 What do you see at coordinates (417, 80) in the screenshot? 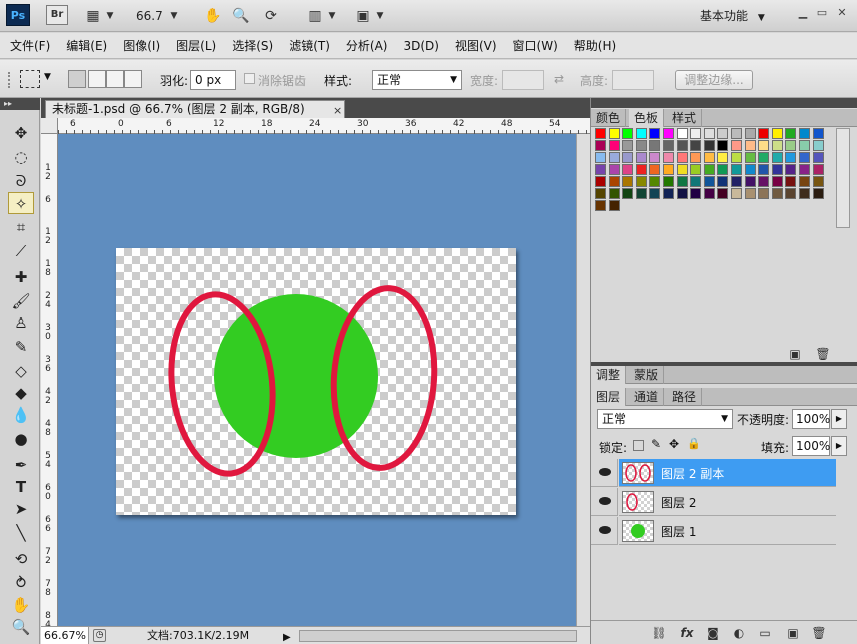
I see `style-select: 正常 ▼` at bounding box center [417, 80].